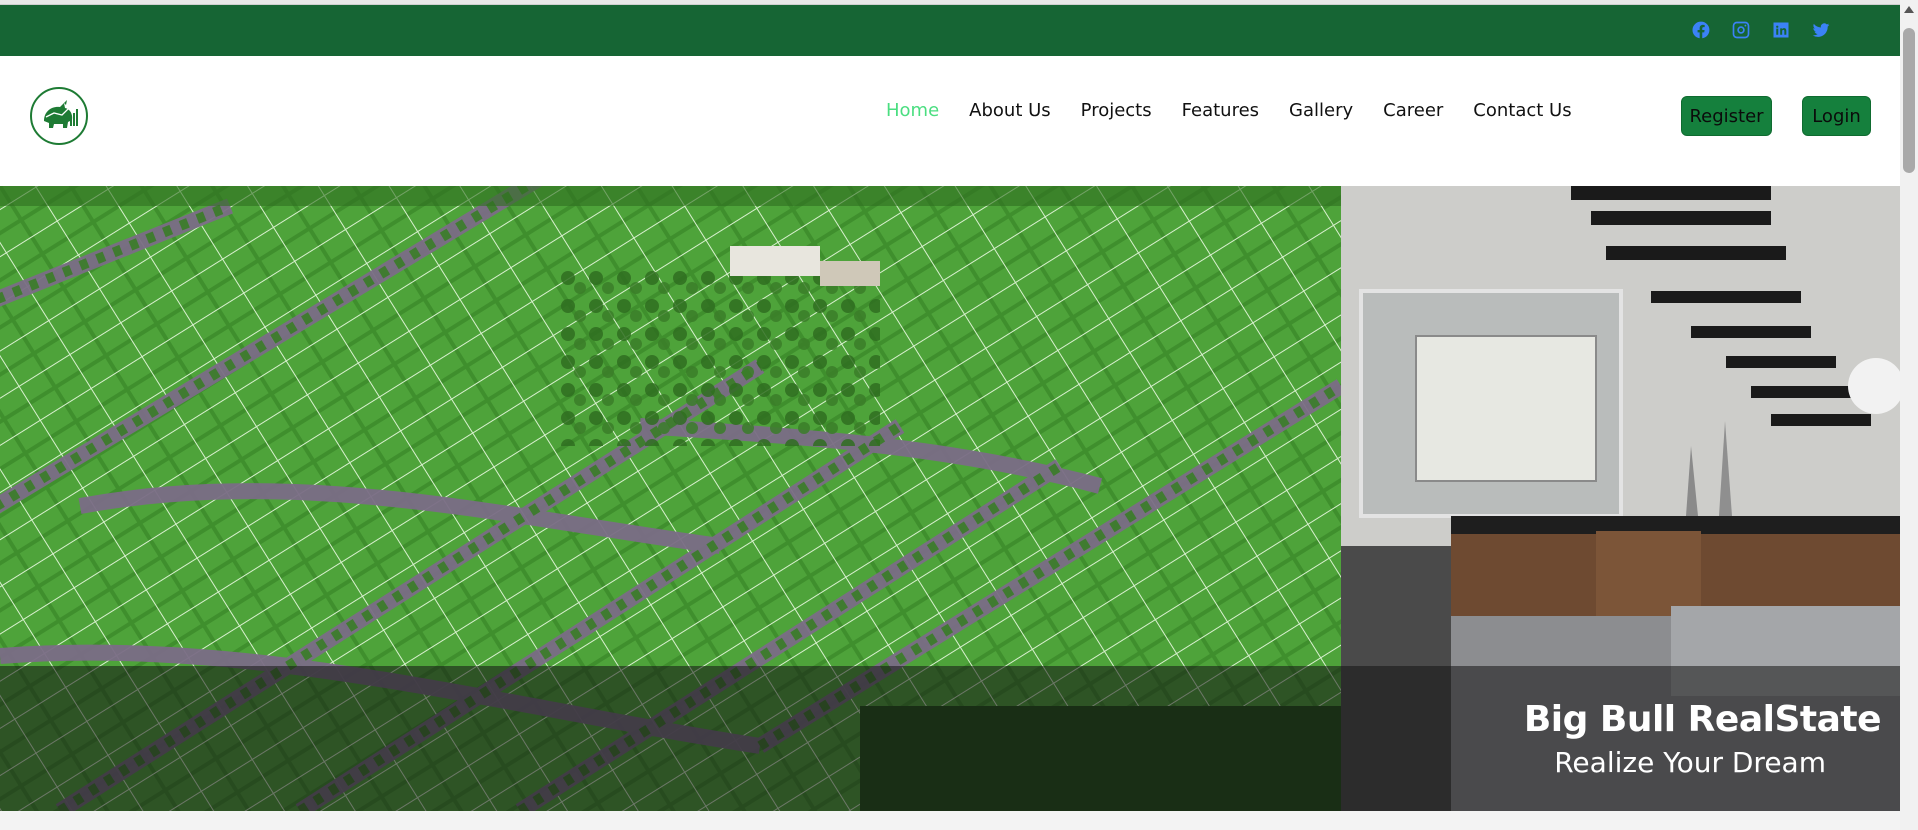  I want to click on twitter-icon, so click(1821, 30).